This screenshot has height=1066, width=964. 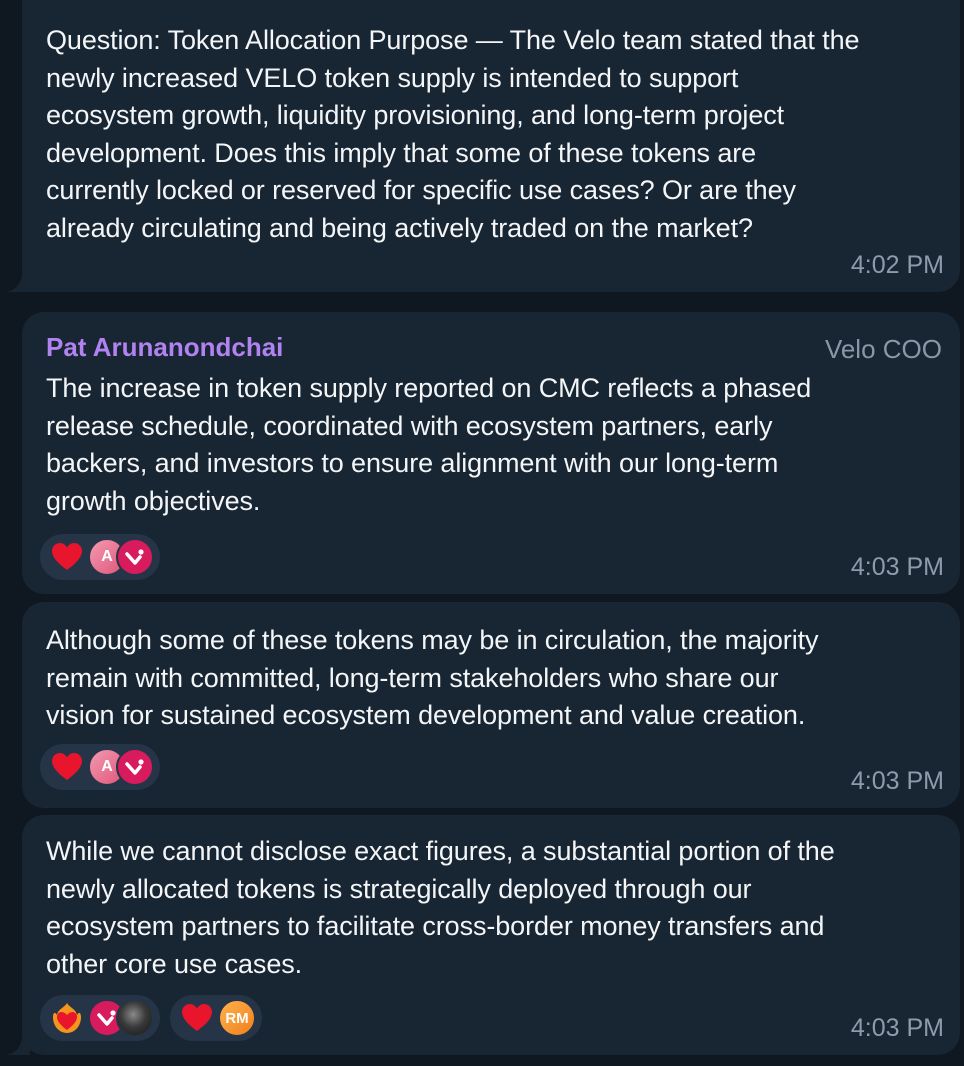 What do you see at coordinates (883, 349) in the screenshot?
I see `sender-role-badge: Velo COO` at bounding box center [883, 349].